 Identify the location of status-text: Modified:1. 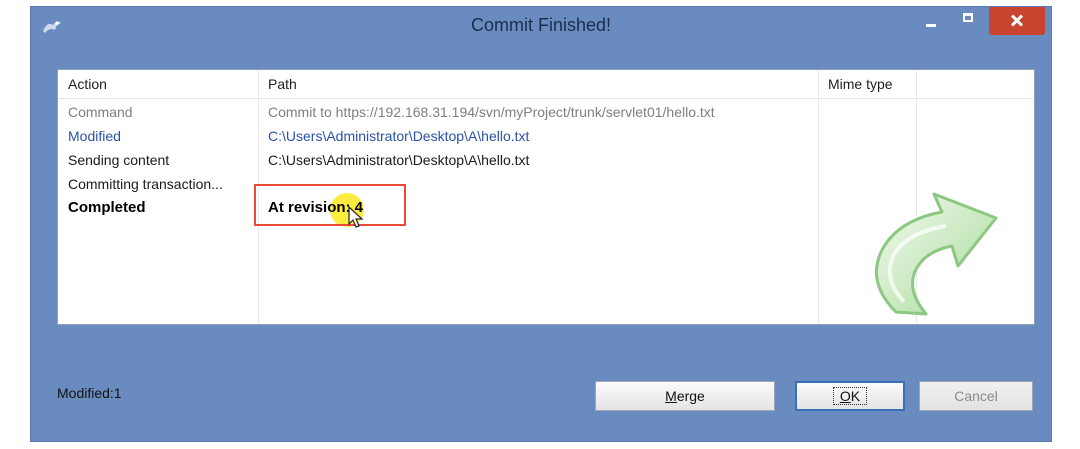
(89, 393).